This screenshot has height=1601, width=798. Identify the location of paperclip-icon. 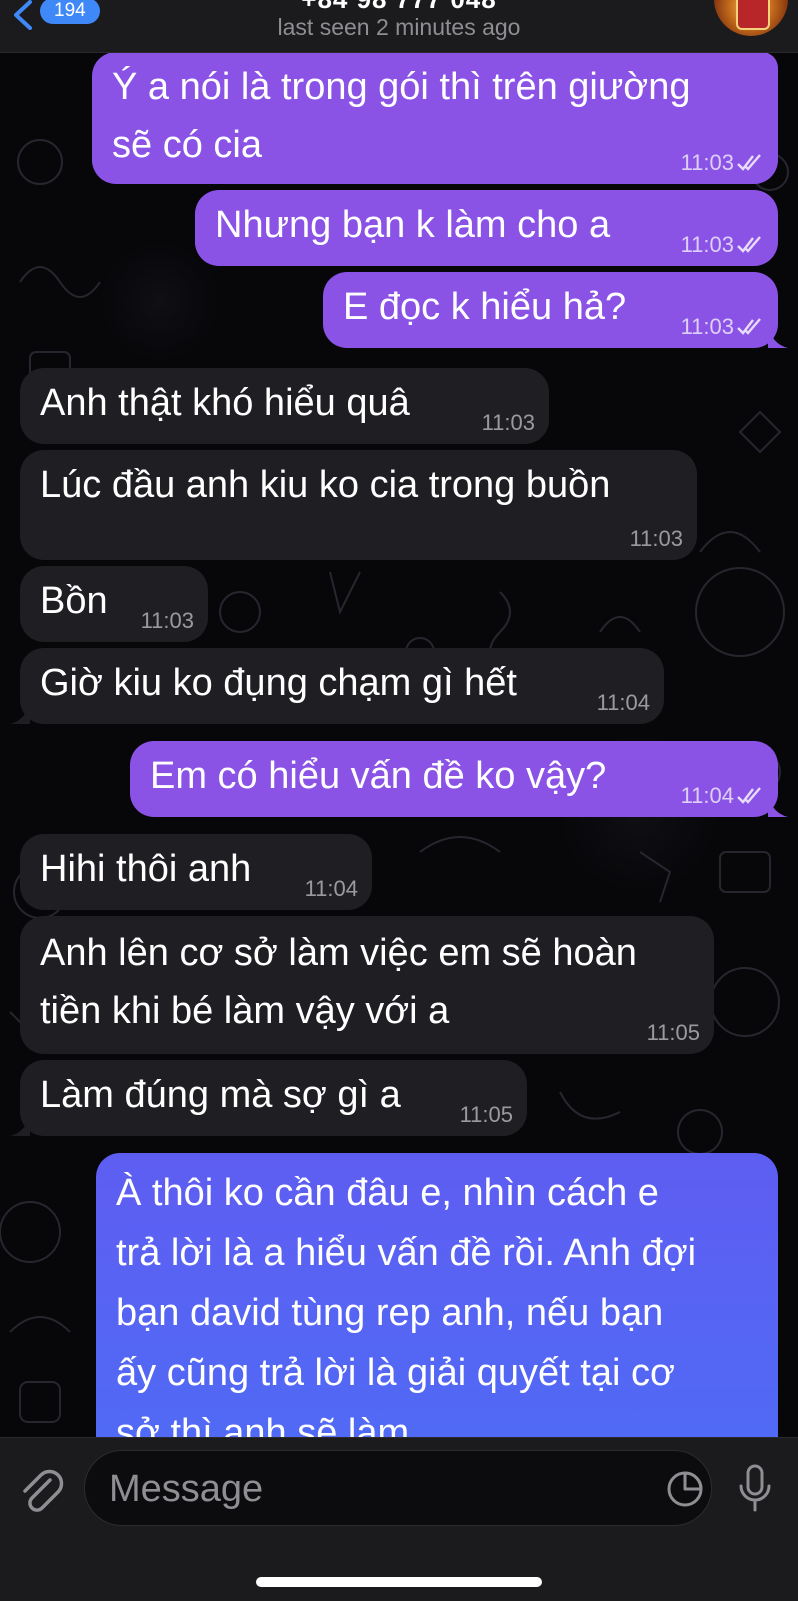
(43, 1490).